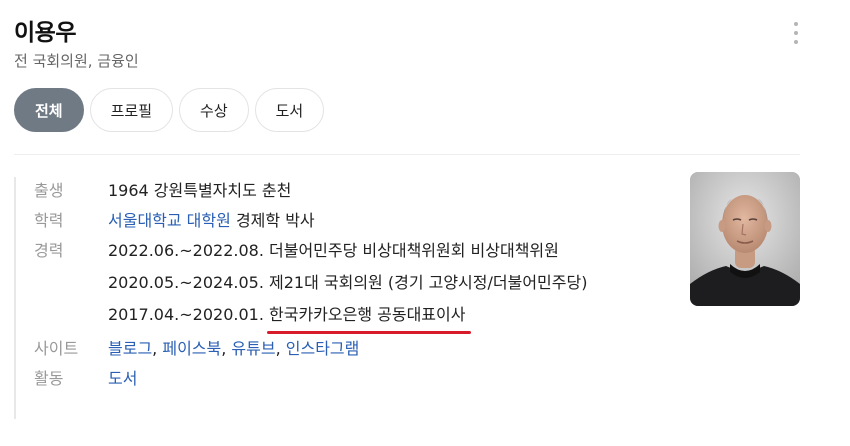 The width and height of the screenshot is (850, 446). What do you see at coordinates (414, 250) in the screenshot?
I see `career-role: 더불어민주당 비상대책위원회 비상대책위원` at bounding box center [414, 250].